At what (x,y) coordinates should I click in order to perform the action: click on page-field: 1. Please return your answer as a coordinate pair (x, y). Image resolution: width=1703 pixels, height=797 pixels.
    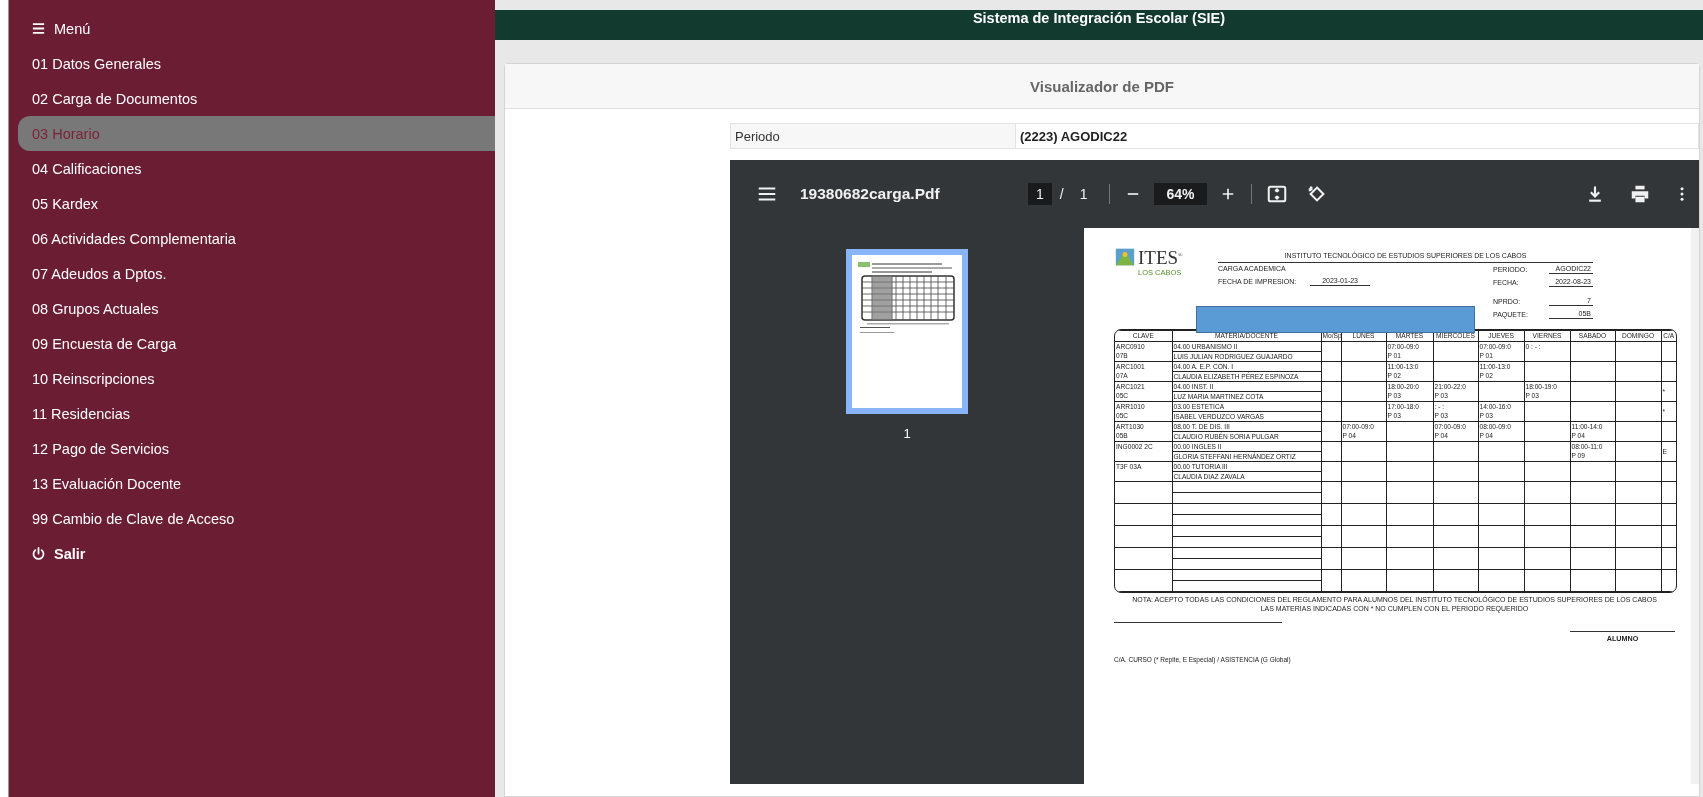
    Looking at the image, I should click on (1040, 194).